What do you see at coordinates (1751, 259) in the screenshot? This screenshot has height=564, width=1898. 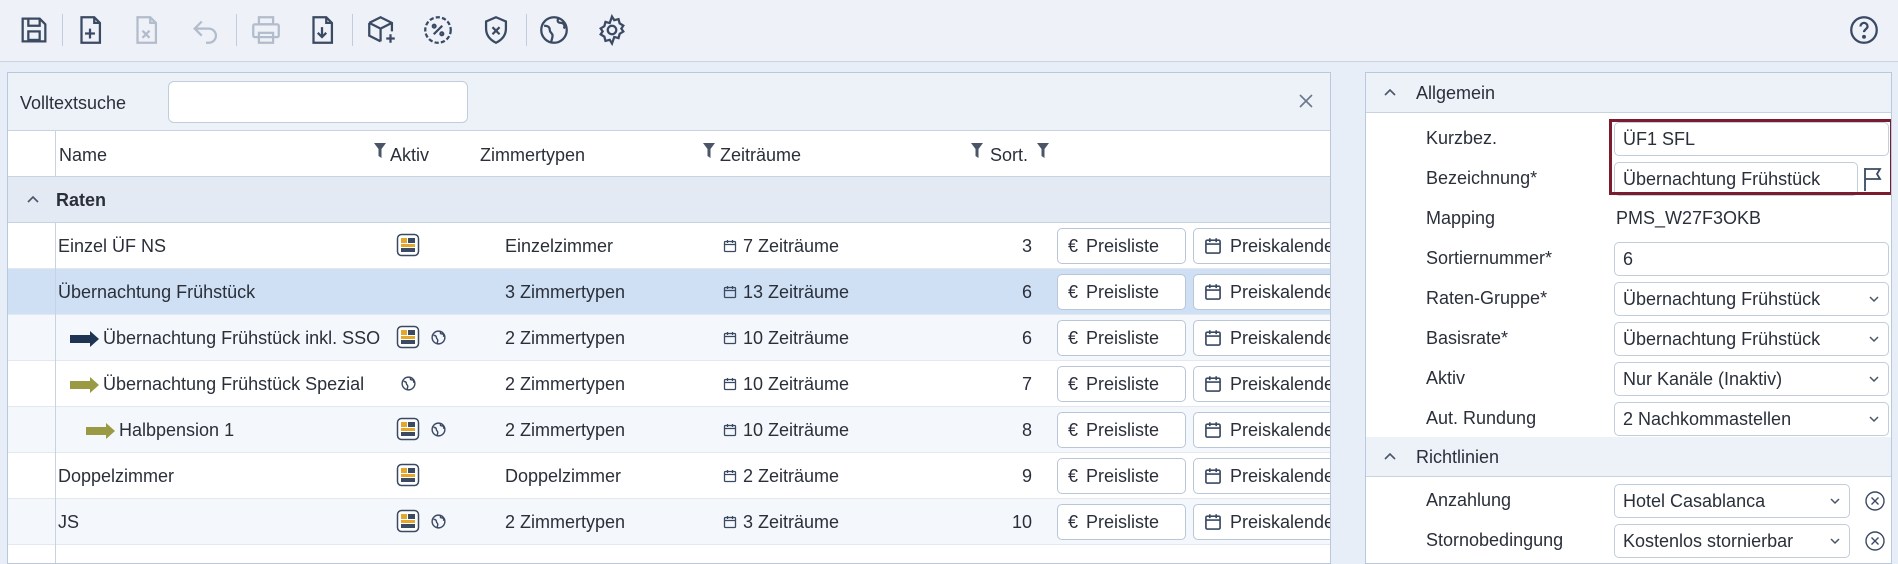 I see `sortiernummer-input: 6` at bounding box center [1751, 259].